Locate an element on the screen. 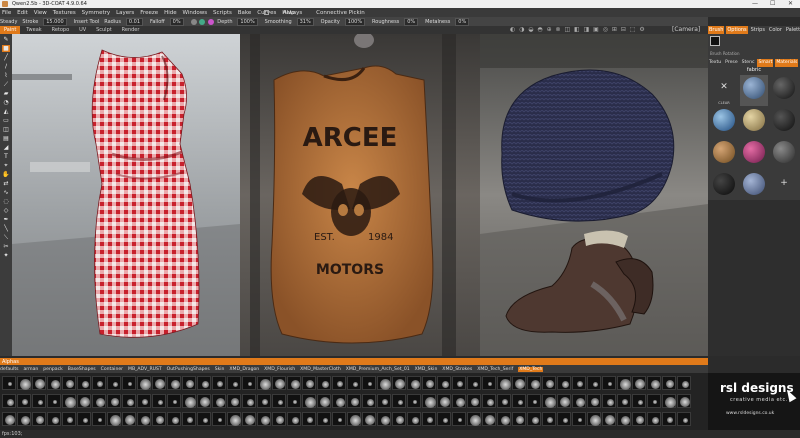  curve-icon: ∿ is located at coordinates (6, 192).